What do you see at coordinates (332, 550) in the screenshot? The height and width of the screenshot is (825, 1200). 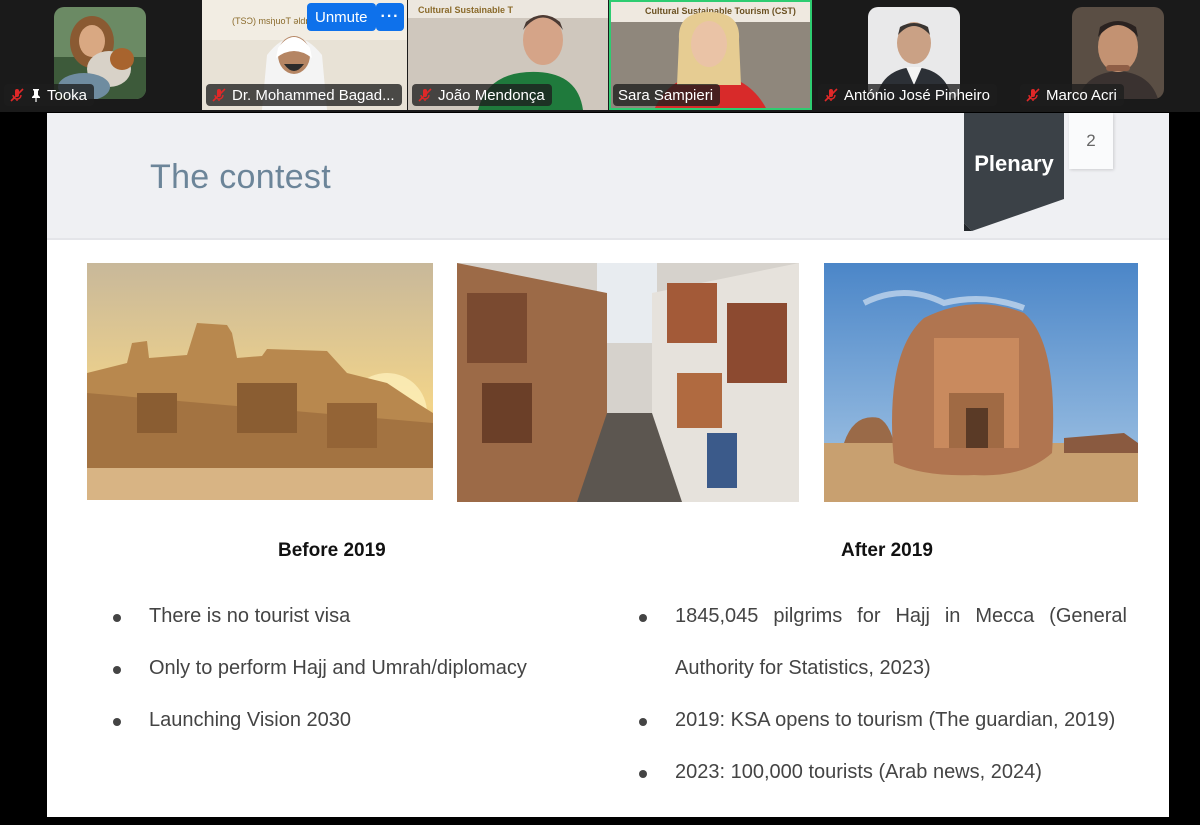 I see `before-2019-heading: Before 2019` at bounding box center [332, 550].